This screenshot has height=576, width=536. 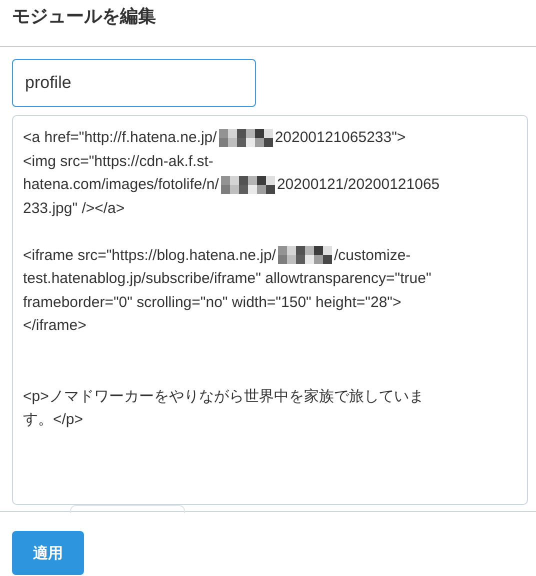 I want to click on code-text: 233.jpg" /></a>, so click(x=74, y=208).